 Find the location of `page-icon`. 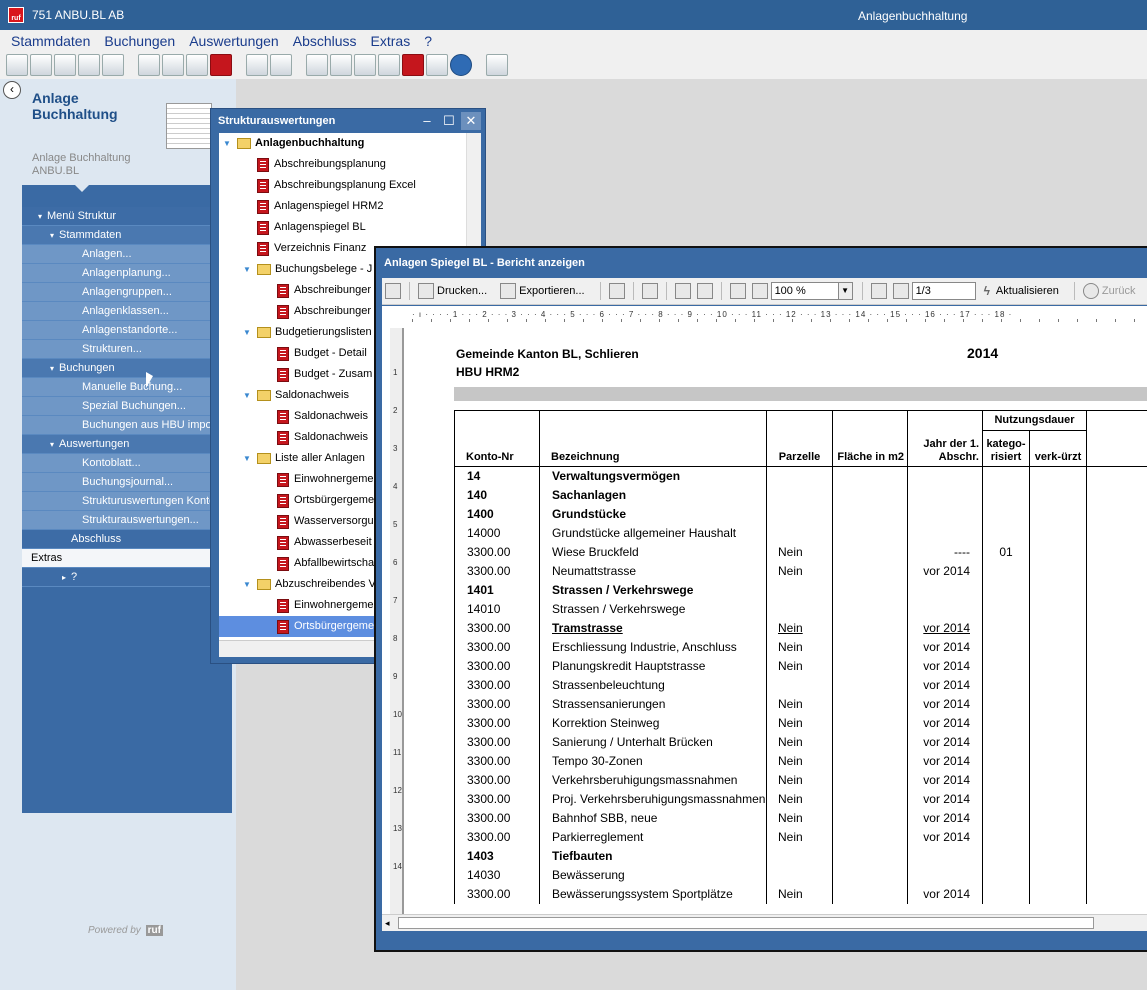

page-icon is located at coordinates (197, 65).